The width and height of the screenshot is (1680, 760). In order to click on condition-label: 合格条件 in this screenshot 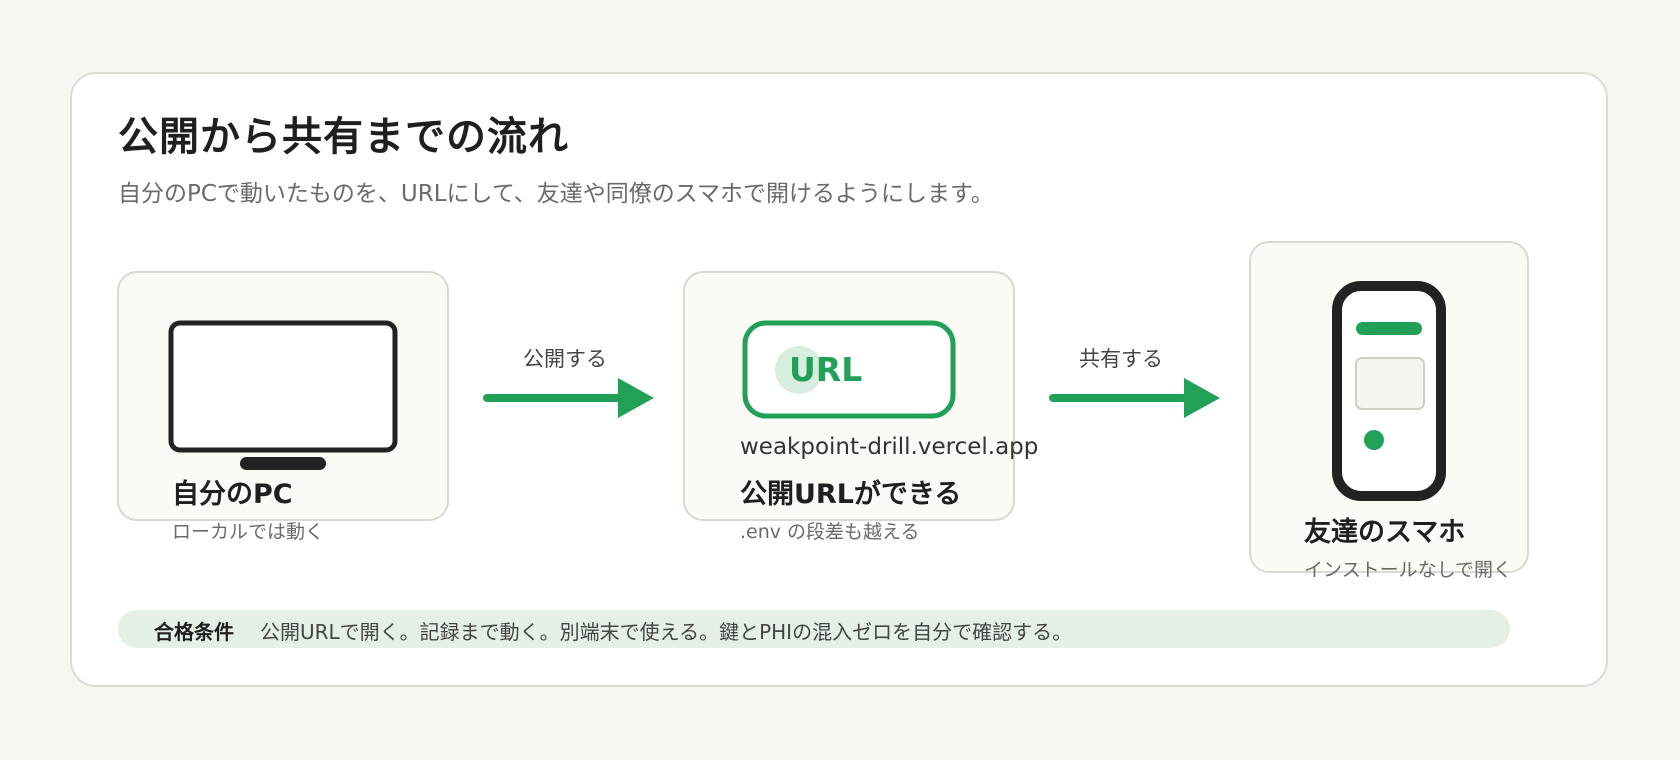, I will do `click(194, 632)`.